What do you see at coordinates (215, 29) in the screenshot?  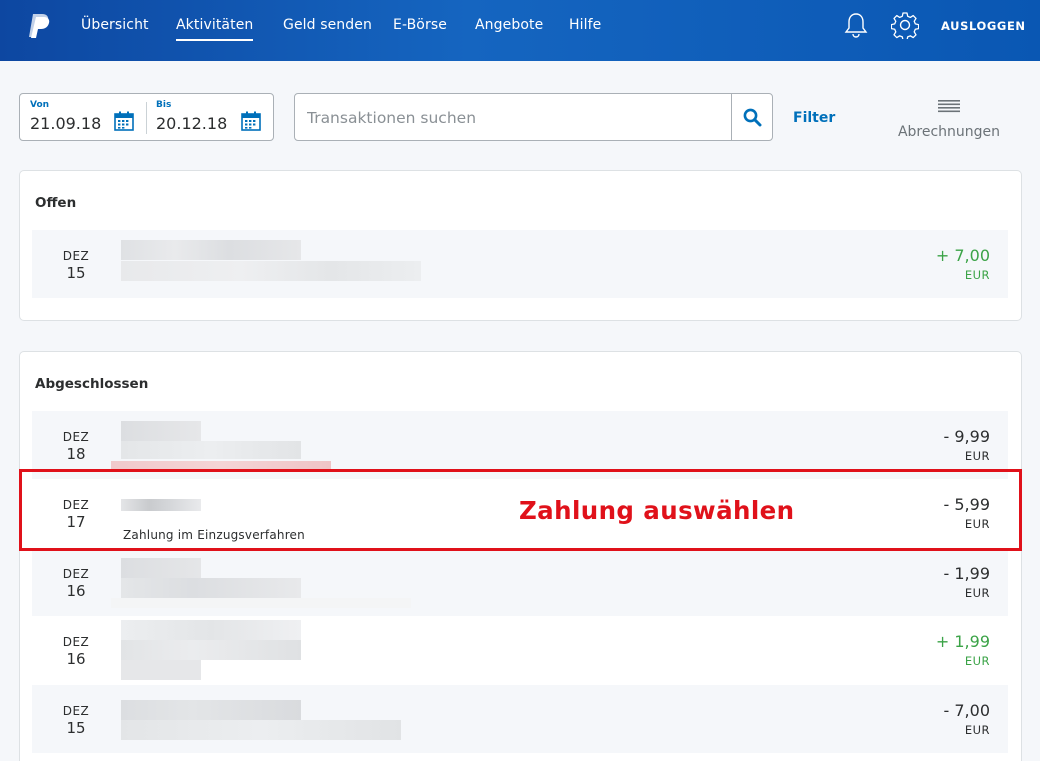 I see `nav-item-aktivitaeten: Aktivitäten` at bounding box center [215, 29].